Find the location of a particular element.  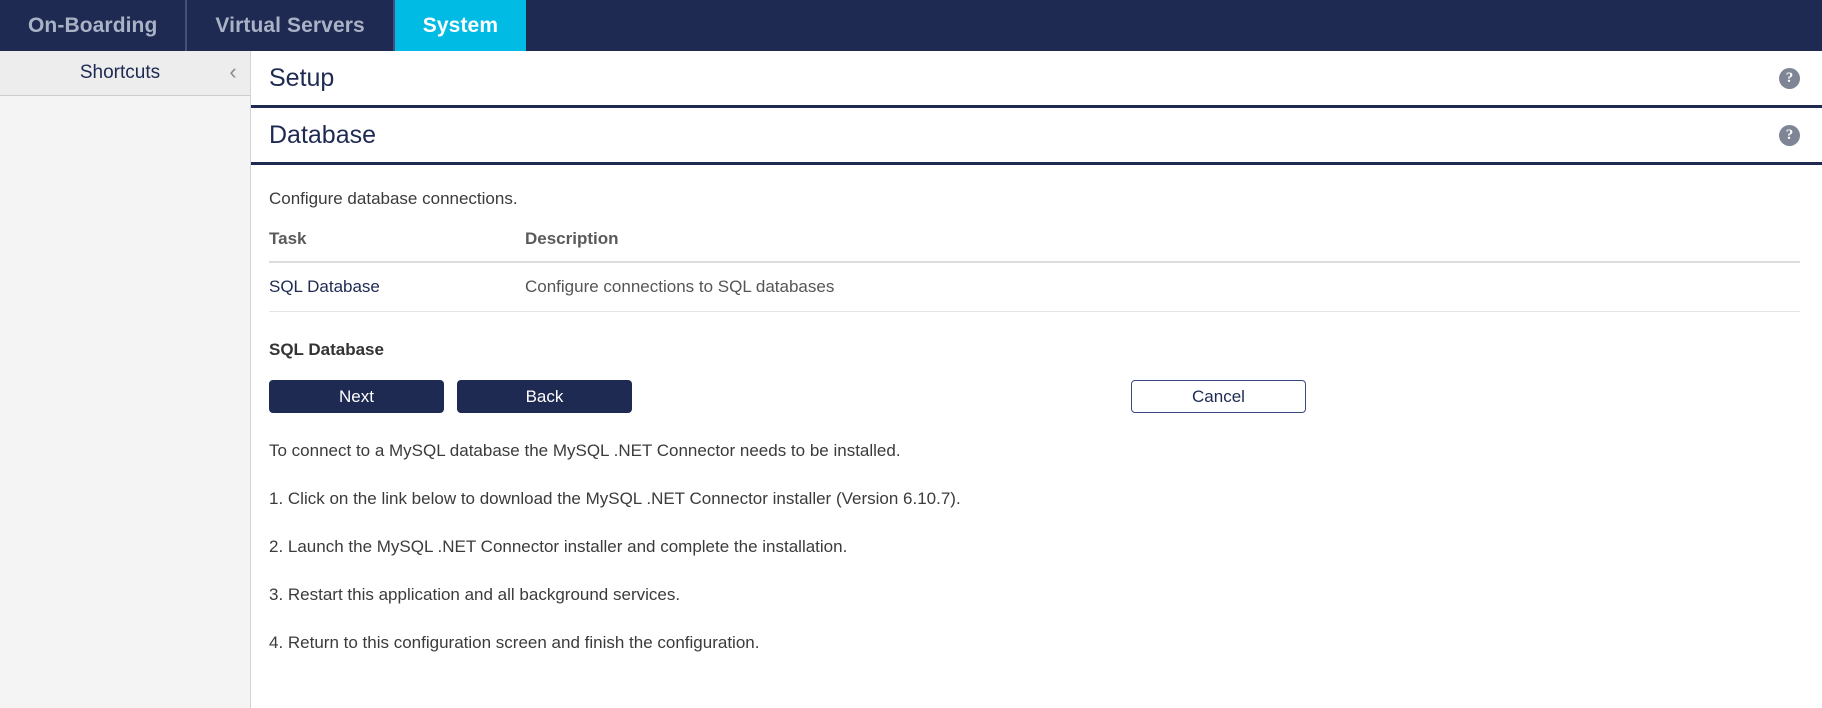

nav-tab-label: On-Boarding is located at coordinates (93, 25).